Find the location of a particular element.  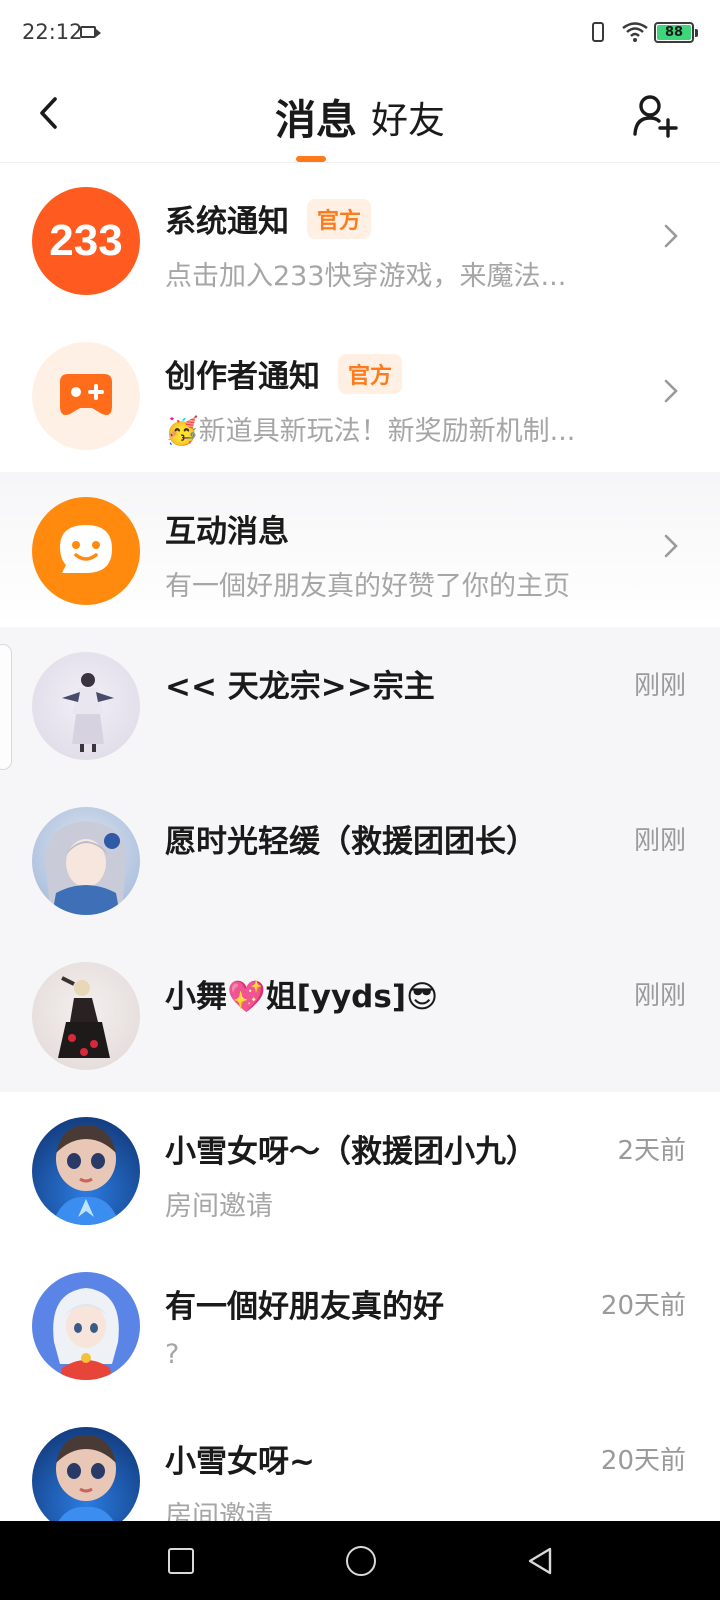

chat-row: 小雪女呀～（救援团小九） 2天前 房间邀请 is located at coordinates (360, 1169).